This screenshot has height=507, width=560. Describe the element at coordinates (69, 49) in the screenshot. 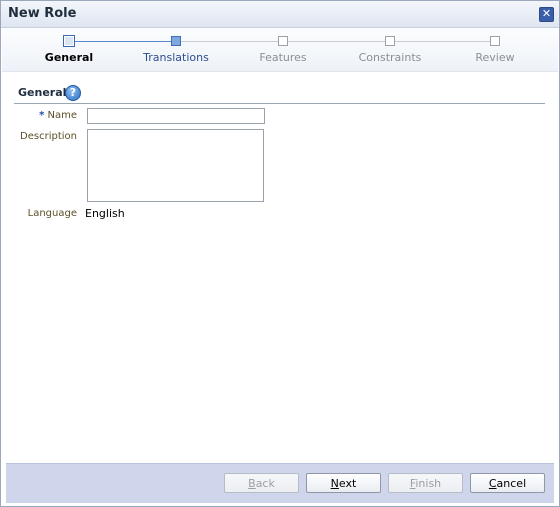

I see `train-stop-general: General` at that location.